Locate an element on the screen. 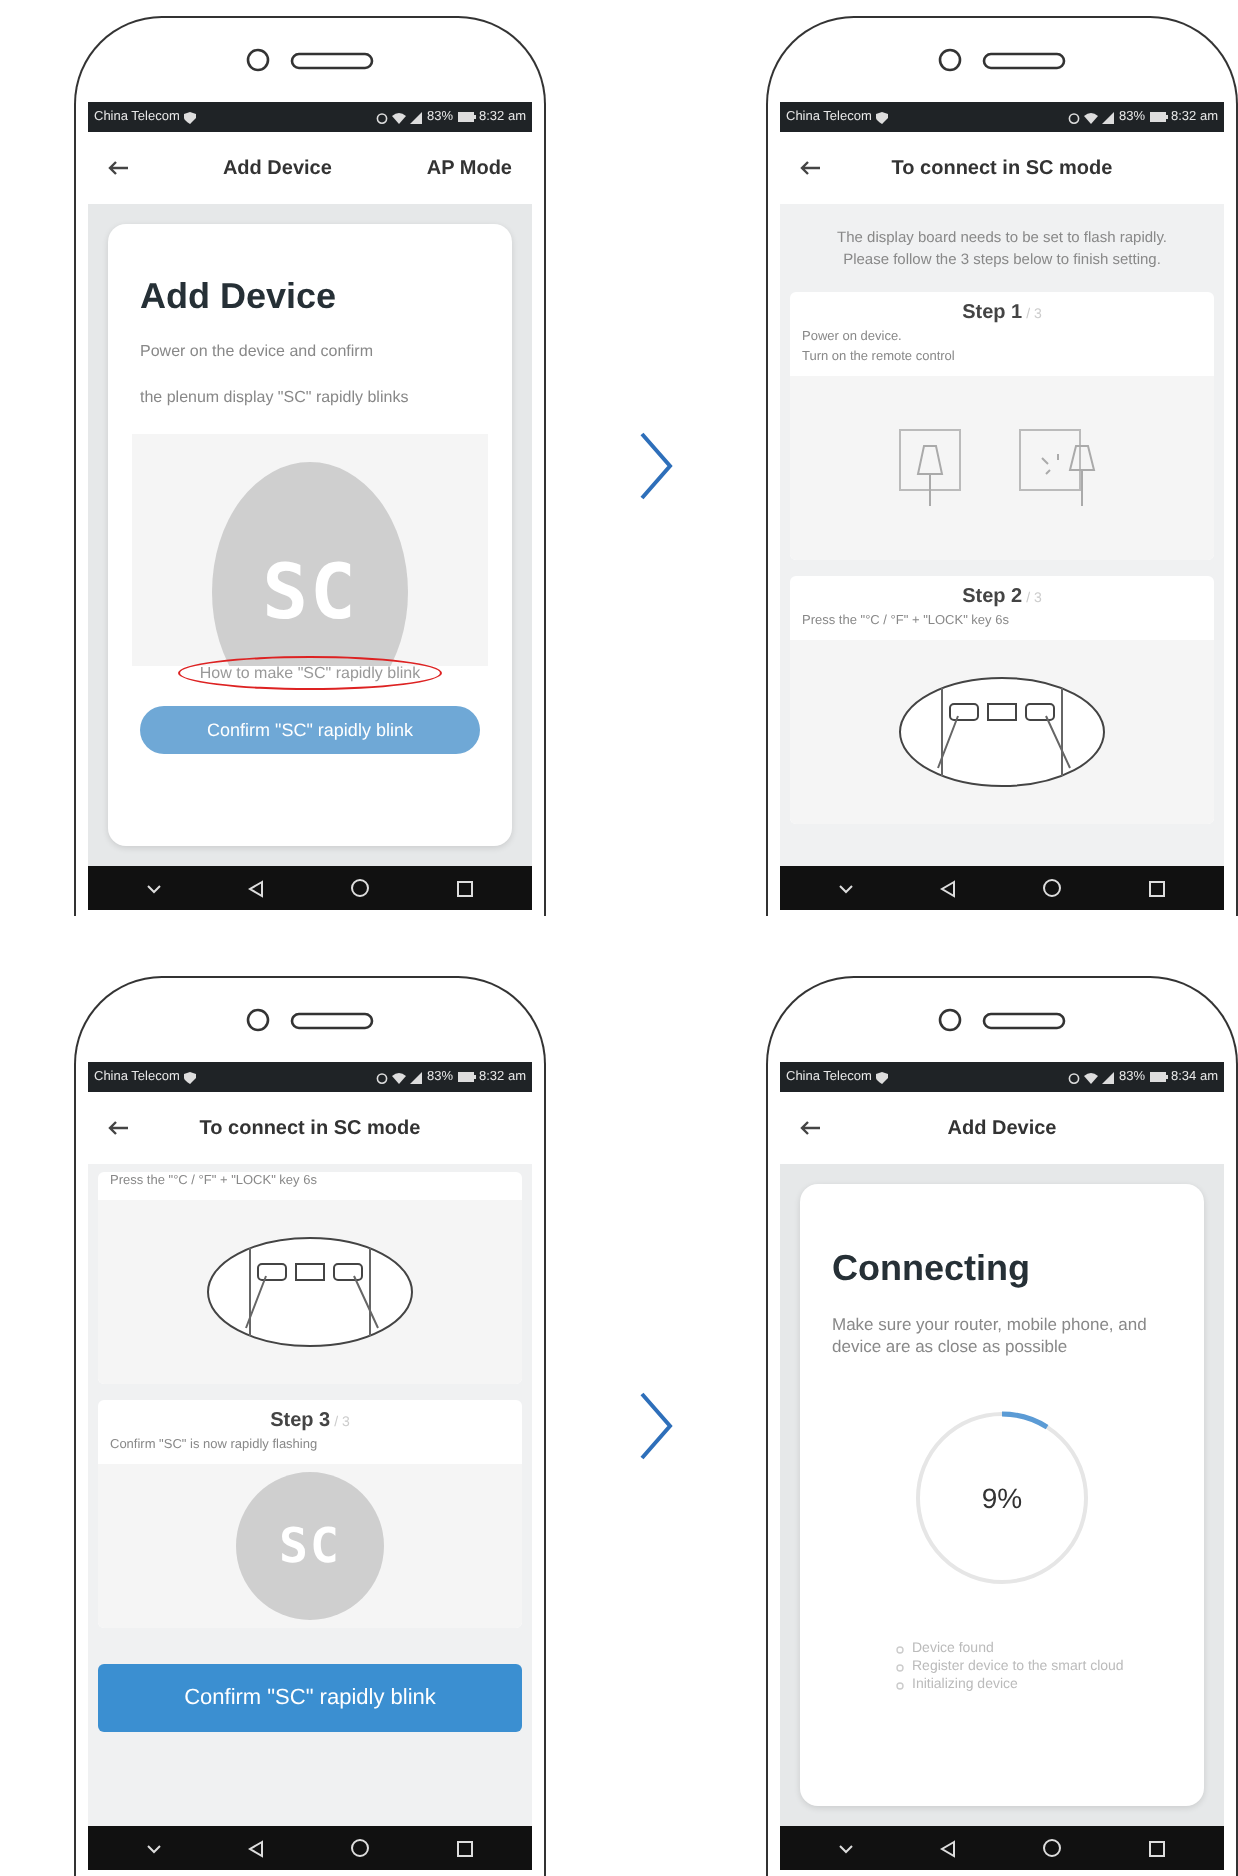 The height and width of the screenshot is (1876, 1238). help-link: How to make "SC" rapidly blink is located at coordinates (310, 673).